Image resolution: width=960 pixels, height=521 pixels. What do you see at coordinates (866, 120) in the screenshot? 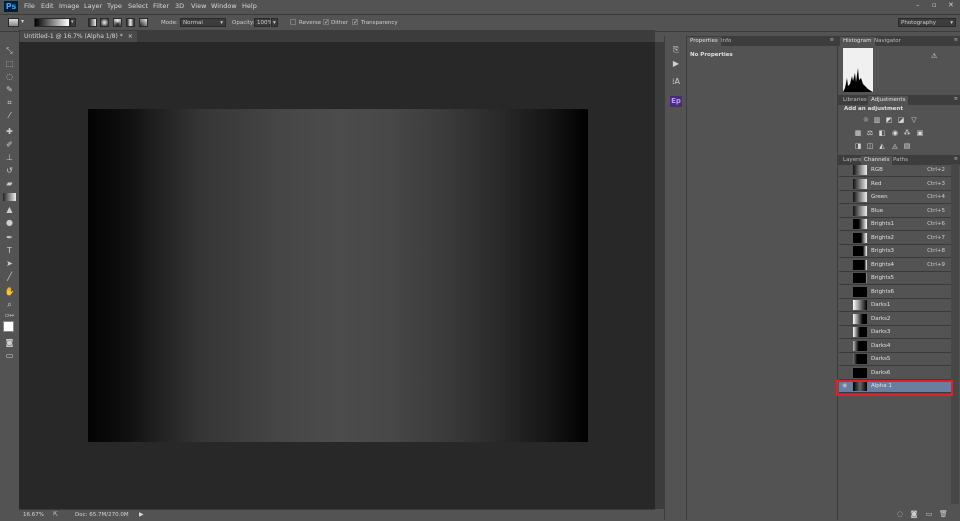
I see `brightness-contrast-icon: ☼` at bounding box center [866, 120].